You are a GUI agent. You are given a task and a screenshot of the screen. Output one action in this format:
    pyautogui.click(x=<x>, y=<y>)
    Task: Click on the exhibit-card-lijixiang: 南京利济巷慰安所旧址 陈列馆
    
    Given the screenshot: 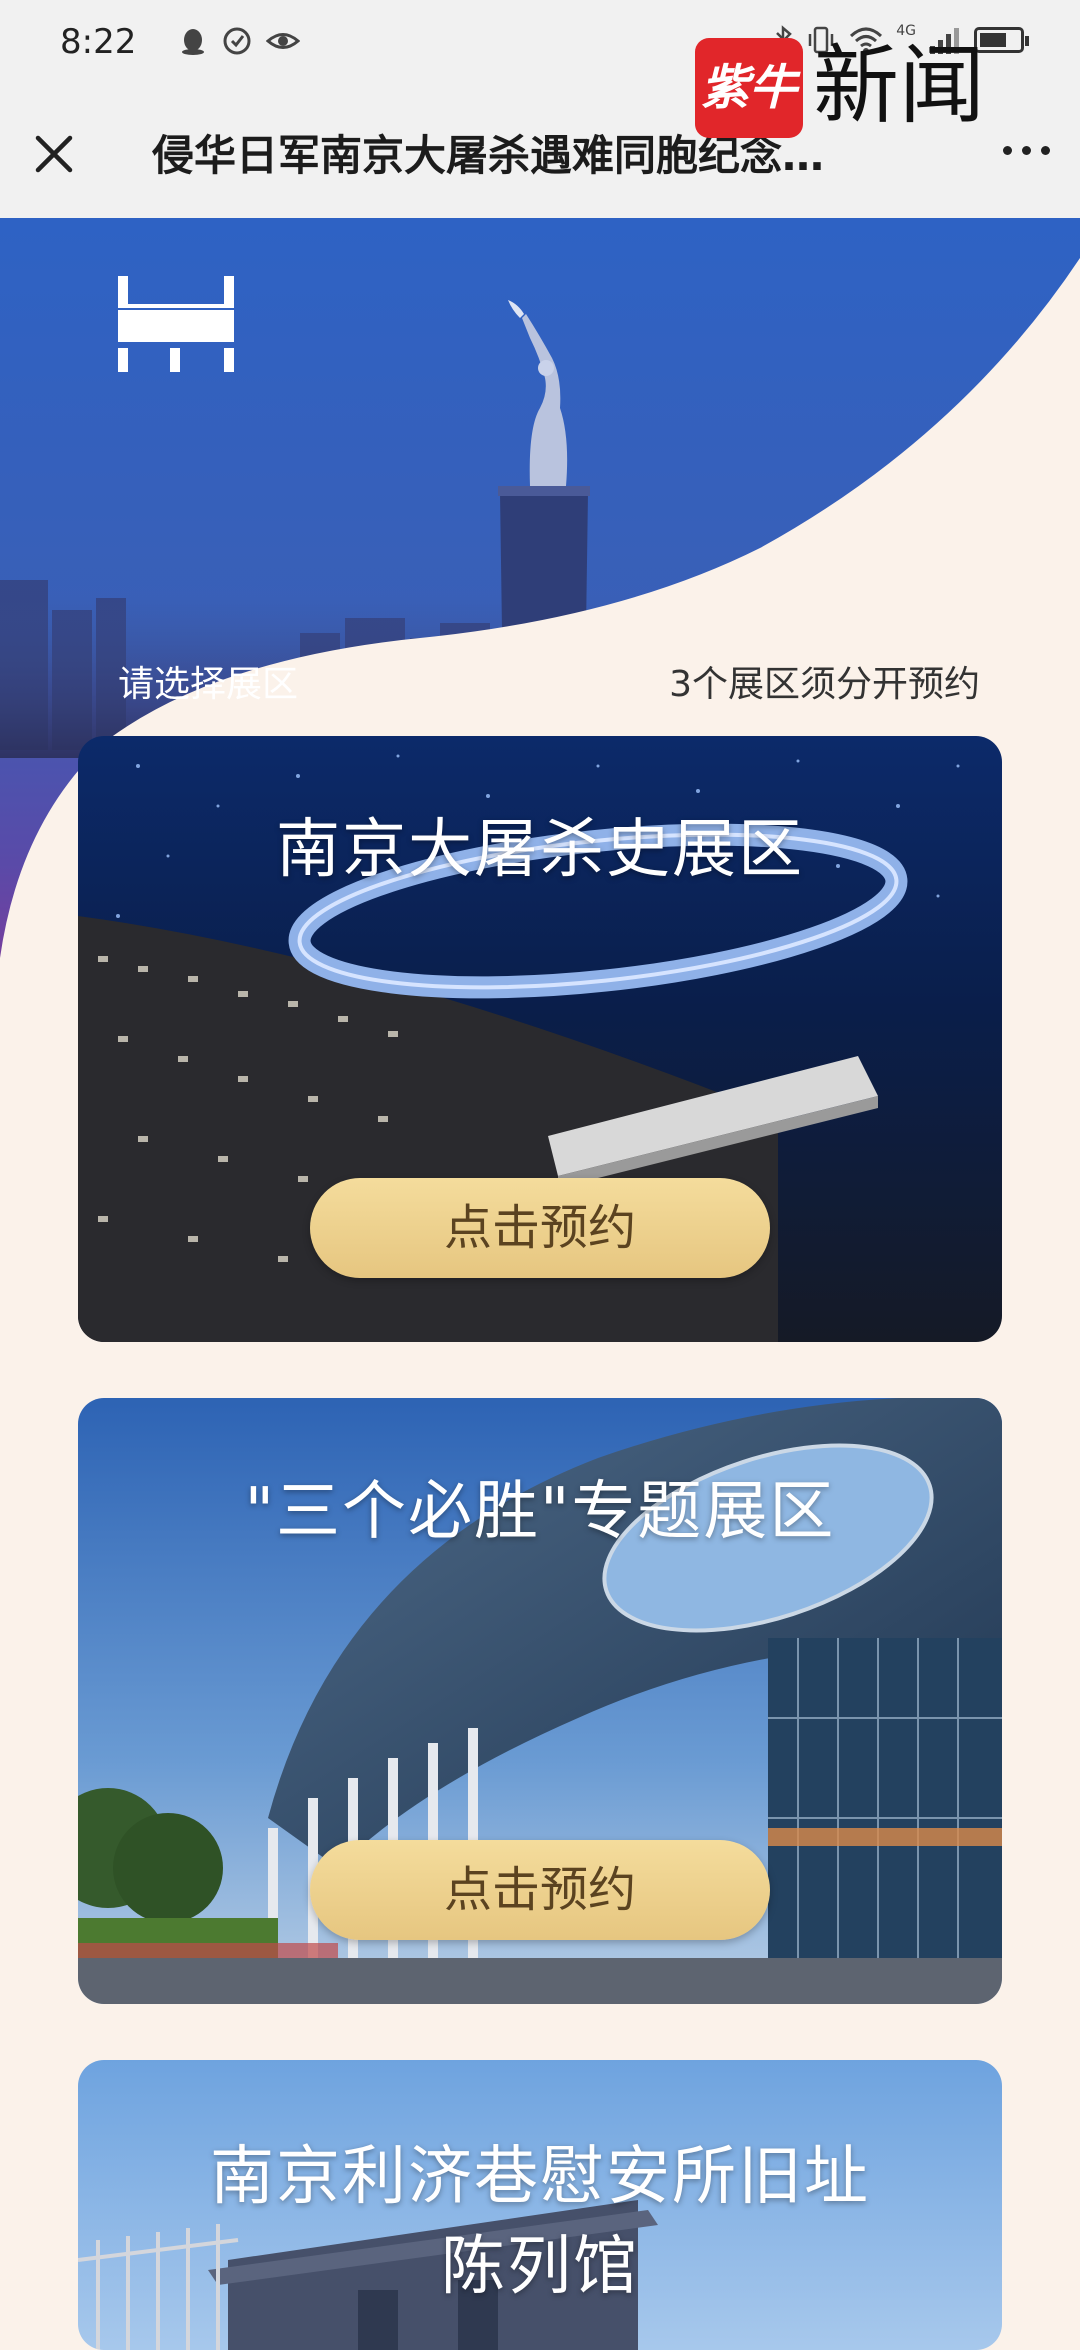 What is the action you would take?
    pyautogui.click(x=540, y=2205)
    